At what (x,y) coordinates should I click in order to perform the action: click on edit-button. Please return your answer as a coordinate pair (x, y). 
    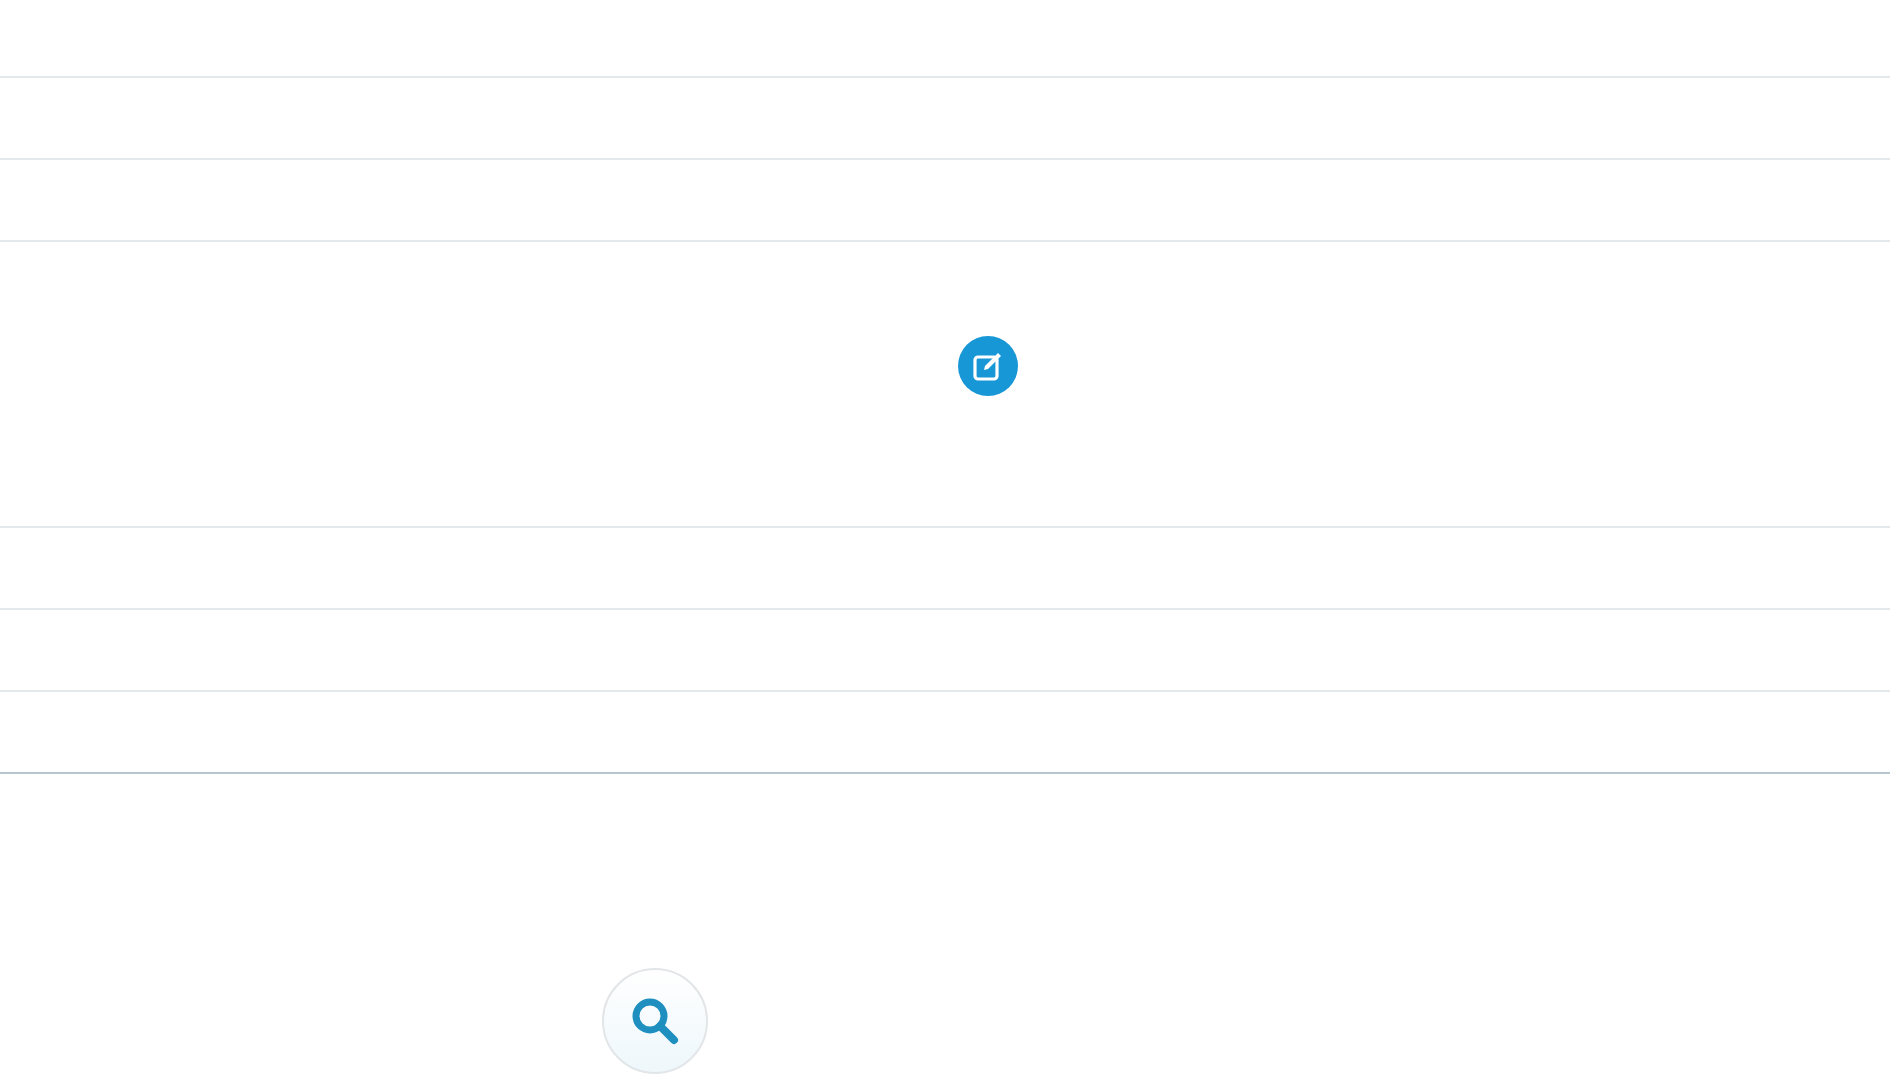
    Looking at the image, I should click on (987, 366).